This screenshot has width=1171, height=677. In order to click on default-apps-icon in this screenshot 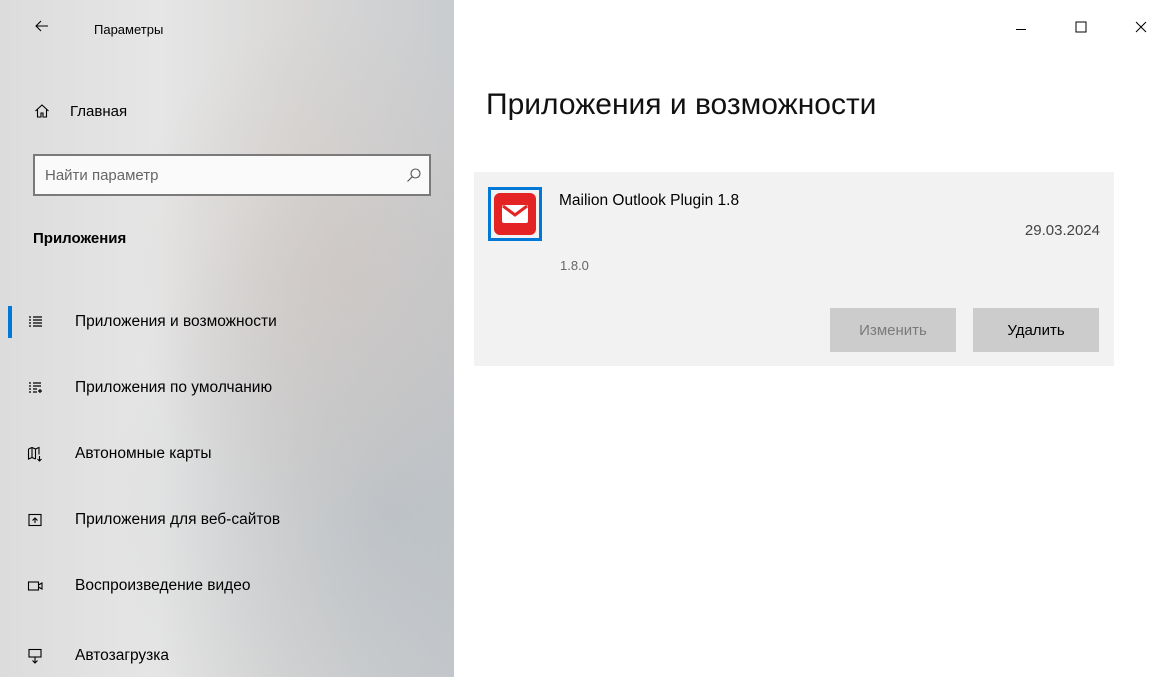, I will do `click(35, 388)`.